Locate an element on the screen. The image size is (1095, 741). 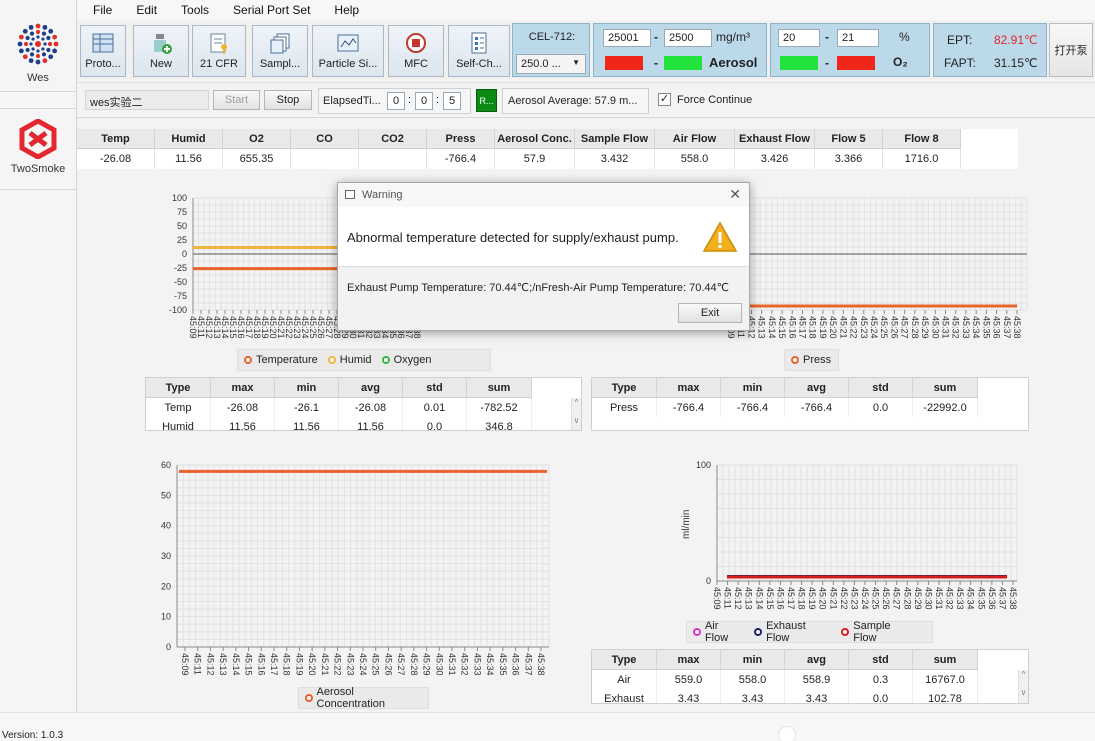
legend-oxygen: Oxygen is located at coordinates (406, 360).